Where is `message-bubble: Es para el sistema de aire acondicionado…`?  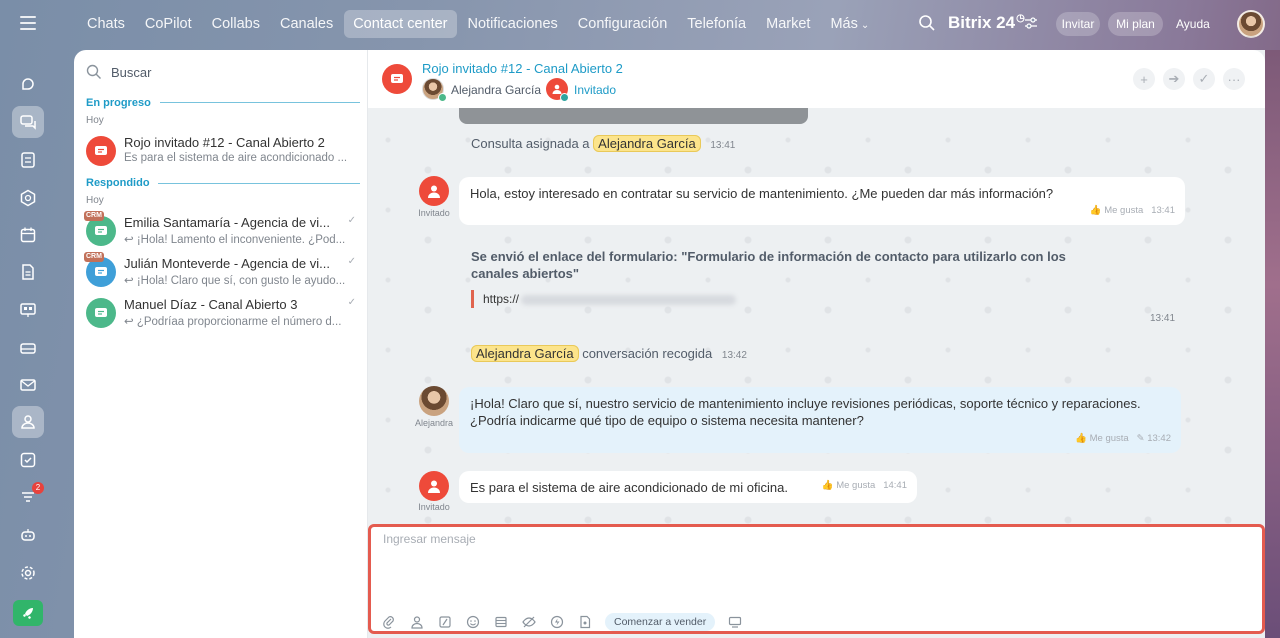
message-bubble: Es para el sistema de aire acondicionado… is located at coordinates (688, 487).